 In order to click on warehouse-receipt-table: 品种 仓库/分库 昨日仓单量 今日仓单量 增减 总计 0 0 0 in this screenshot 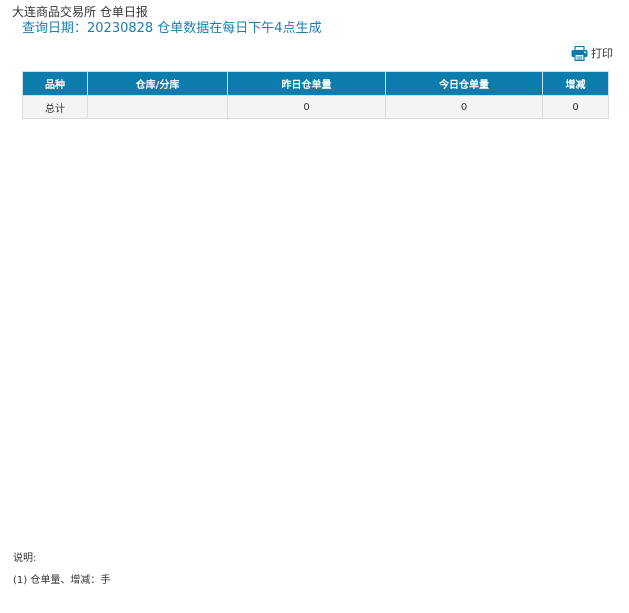, I will do `click(315, 95)`.